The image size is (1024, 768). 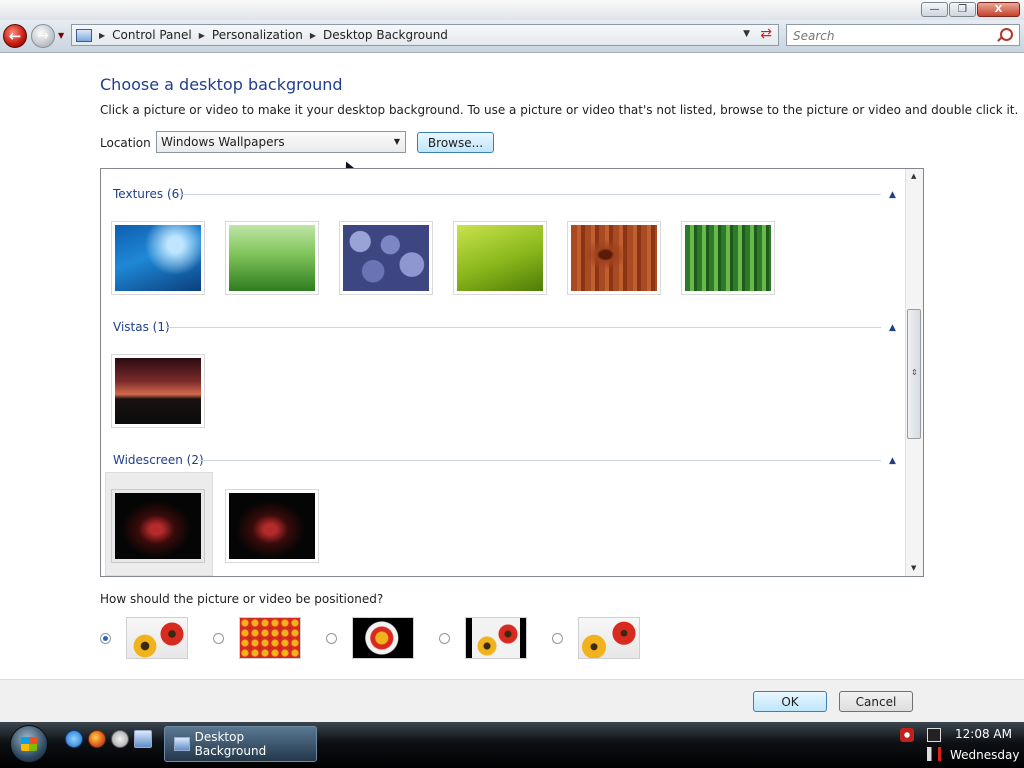 What do you see at coordinates (512, 10) in the screenshot?
I see `title-bar: — ❐ X` at bounding box center [512, 10].